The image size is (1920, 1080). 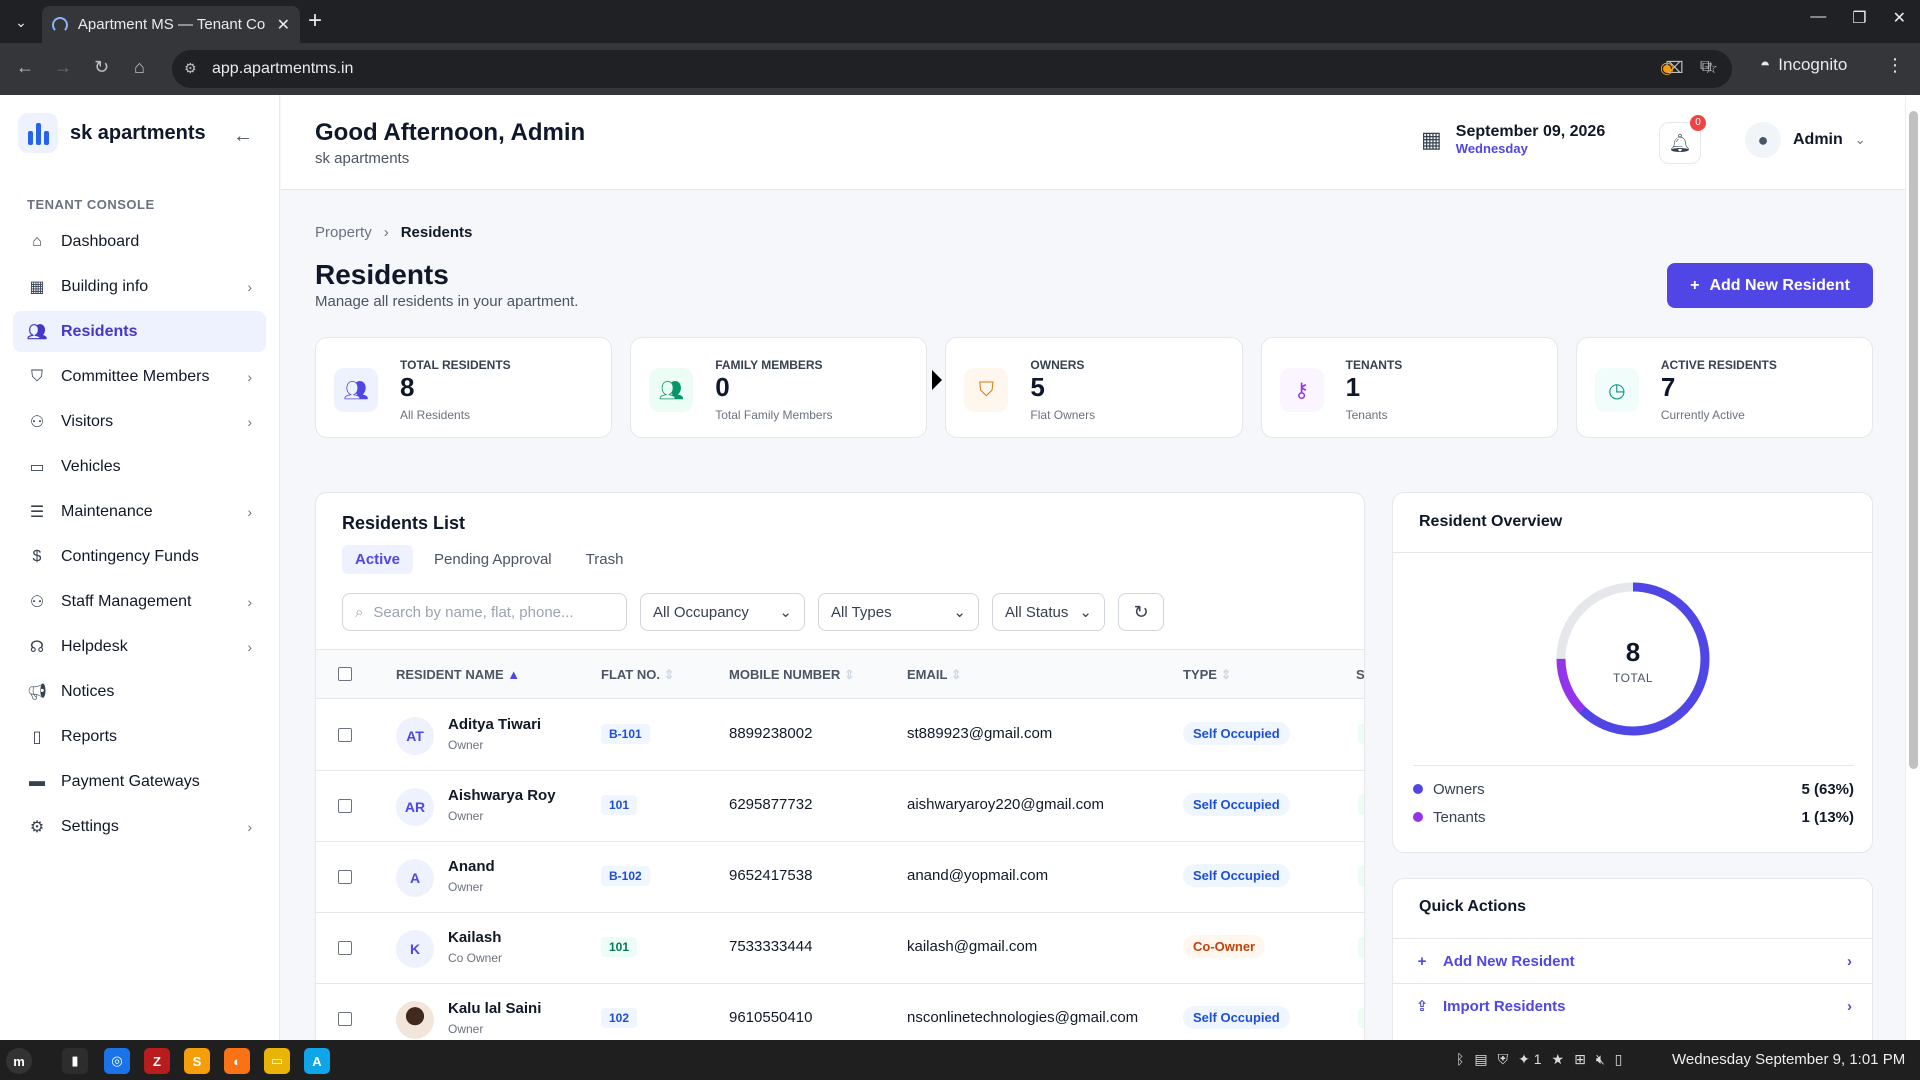 What do you see at coordinates (317, 1061) in the screenshot?
I see `app-icon: A` at bounding box center [317, 1061].